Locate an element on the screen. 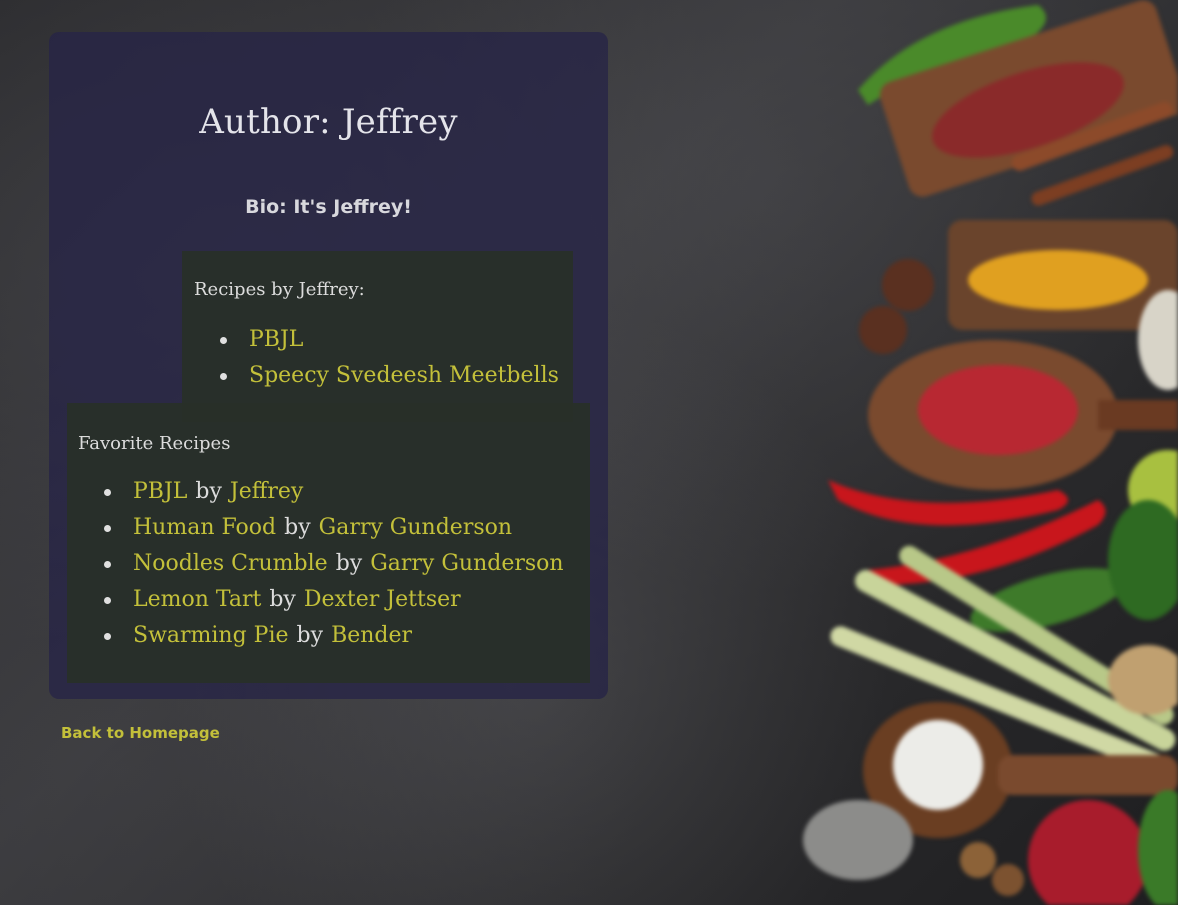 This screenshot has width=1178, height=905. list-item: Human Food by Garry Gunderson is located at coordinates (334, 528).